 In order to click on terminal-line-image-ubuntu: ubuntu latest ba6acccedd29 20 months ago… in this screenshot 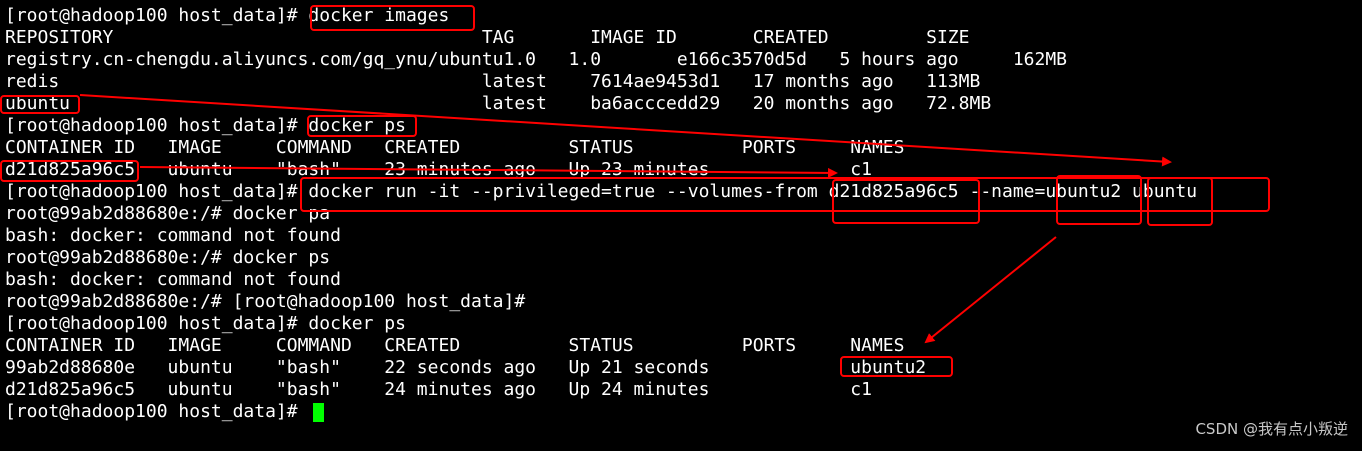, I will do `click(498, 103)`.